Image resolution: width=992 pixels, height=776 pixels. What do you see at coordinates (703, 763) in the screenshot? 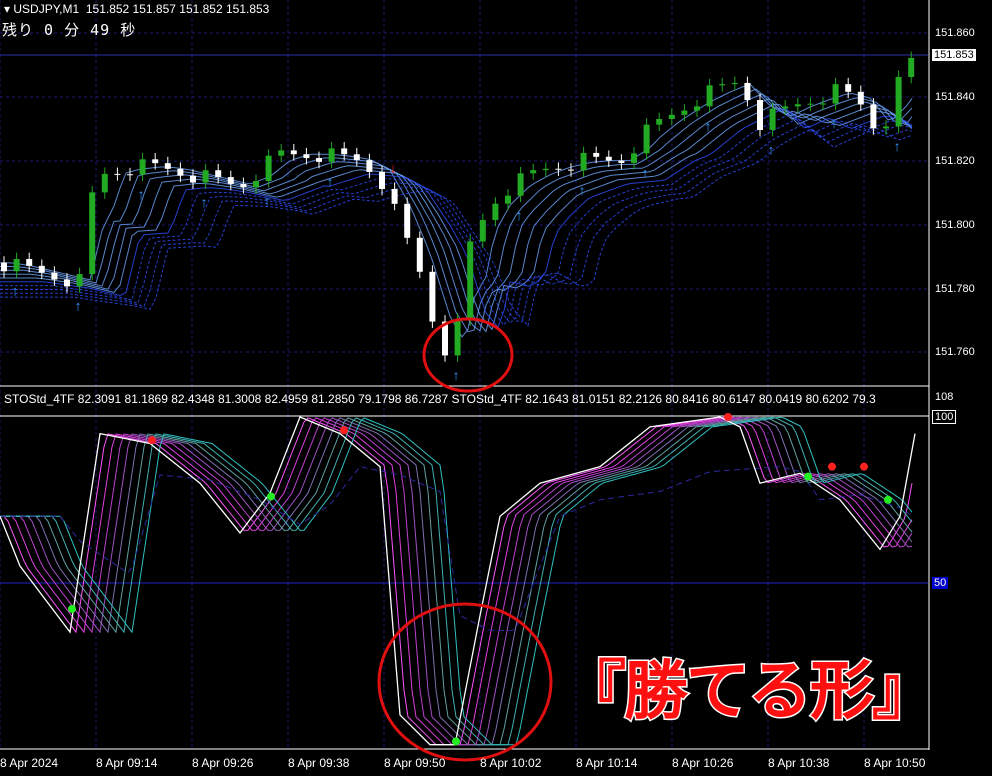
I see `time-label: 8 Apr 10:26` at bounding box center [703, 763].